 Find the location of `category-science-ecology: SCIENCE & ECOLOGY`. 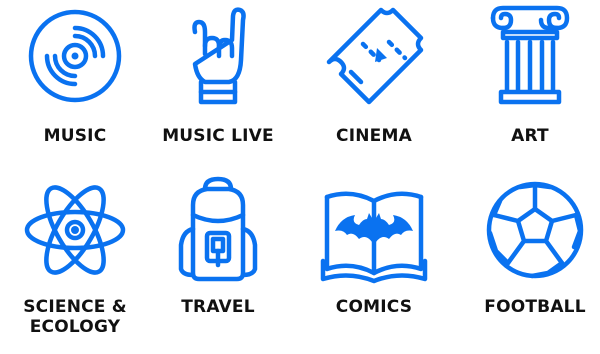

category-science-ecology: SCIENCE & ECOLOGY is located at coordinates (75, 256).